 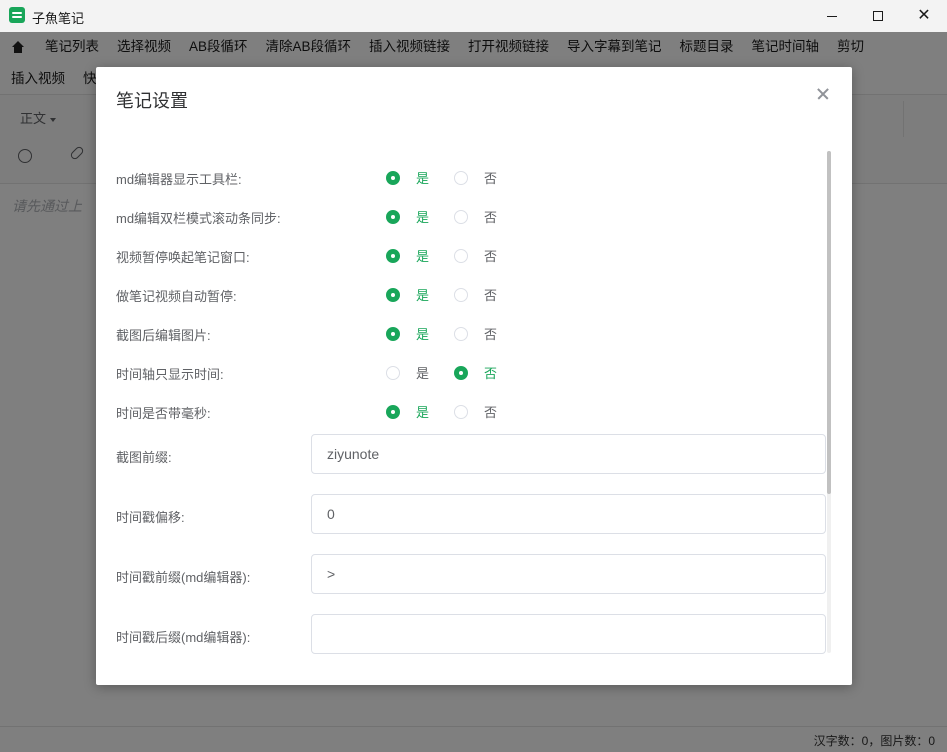 I want to click on maximize-icon, so click(x=878, y=16).